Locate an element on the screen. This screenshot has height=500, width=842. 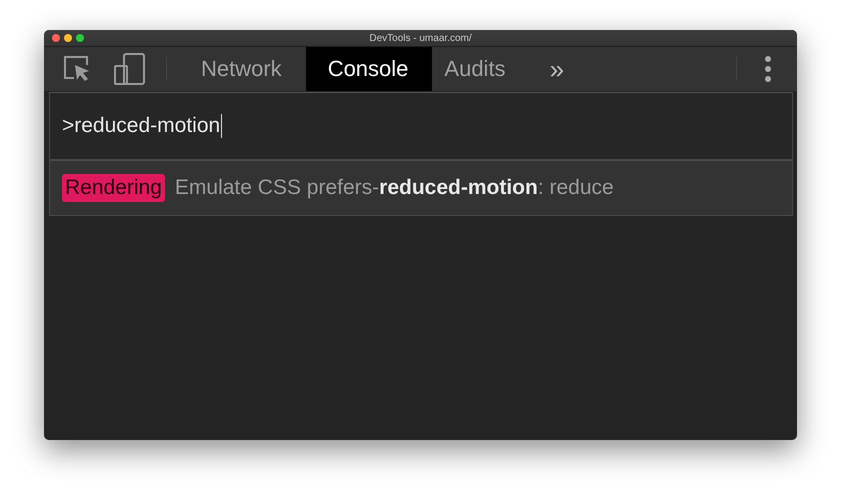
device-icon is located at coordinates (130, 69).